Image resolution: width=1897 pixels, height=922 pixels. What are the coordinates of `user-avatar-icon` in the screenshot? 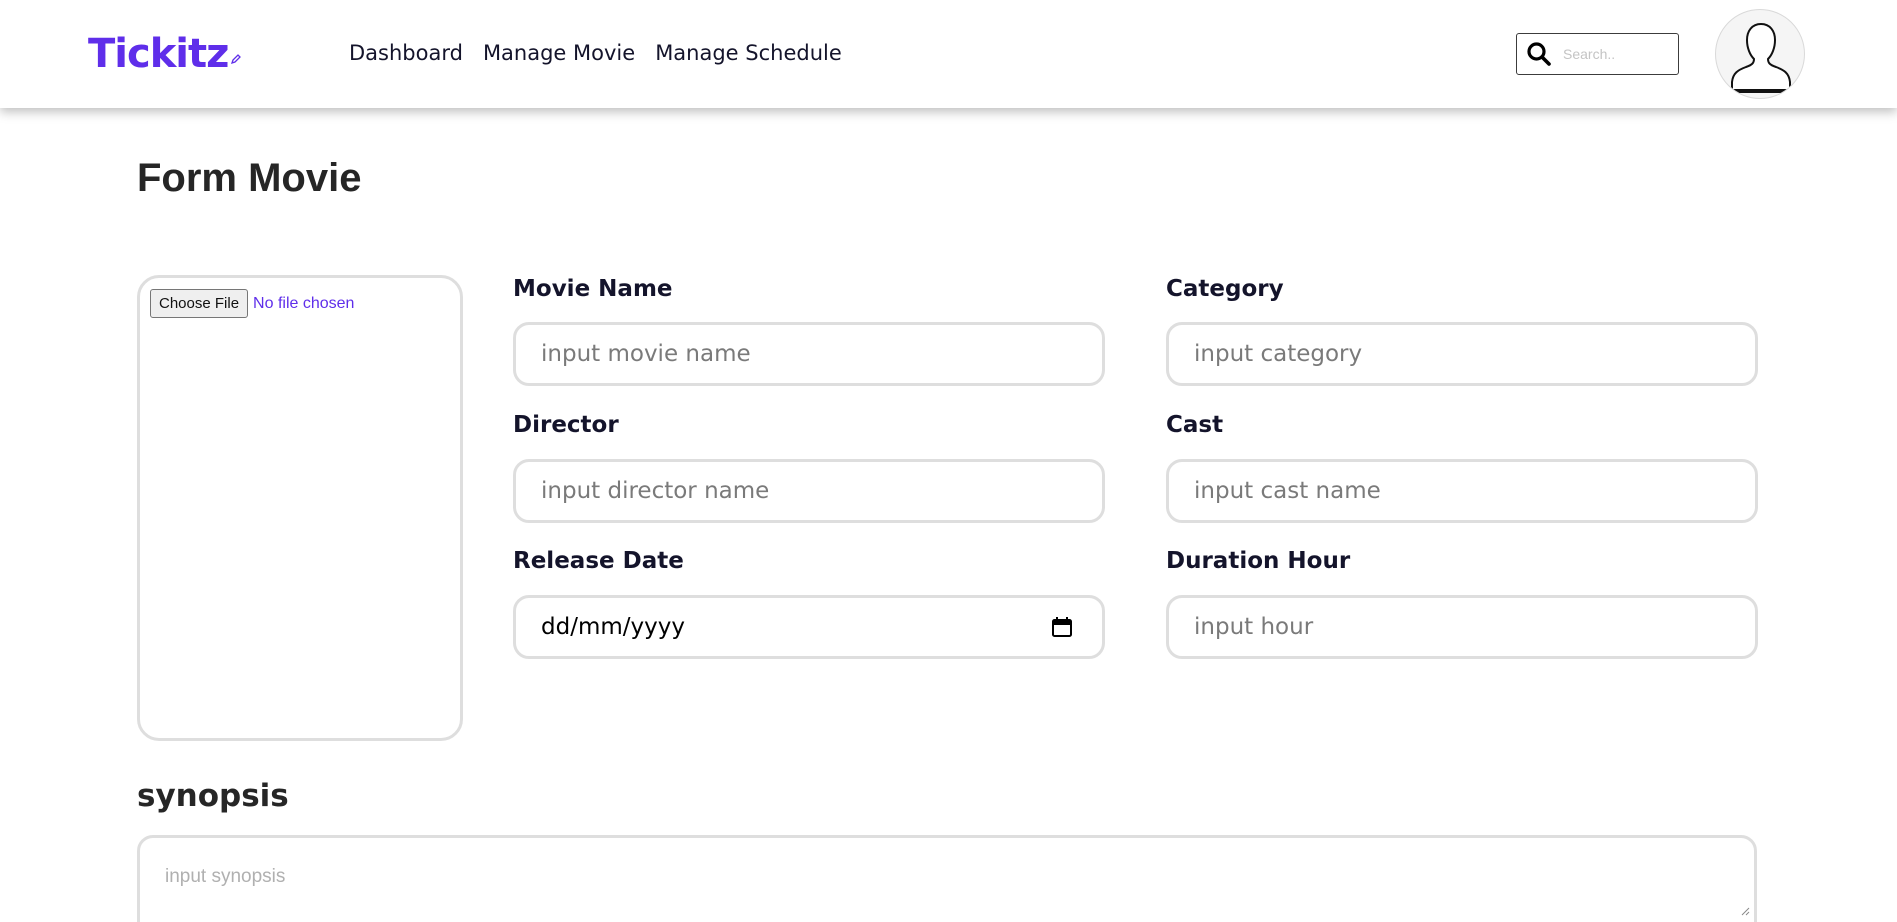 It's located at (1760, 54).